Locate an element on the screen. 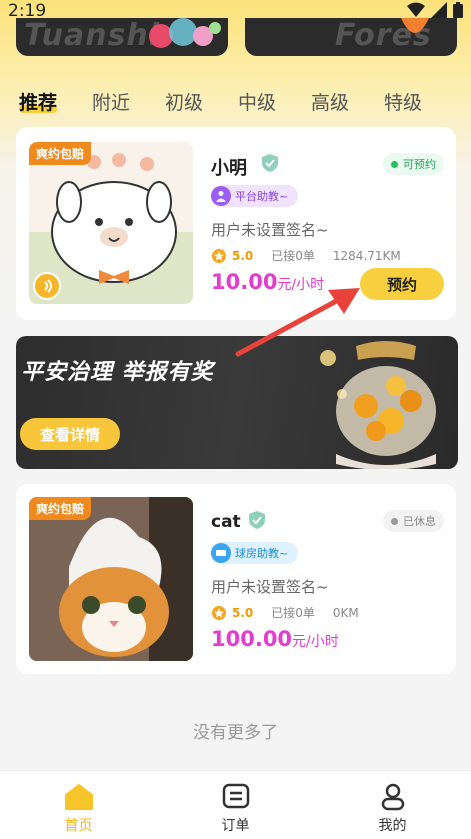  status-label: 可预约 is located at coordinates (419, 164).